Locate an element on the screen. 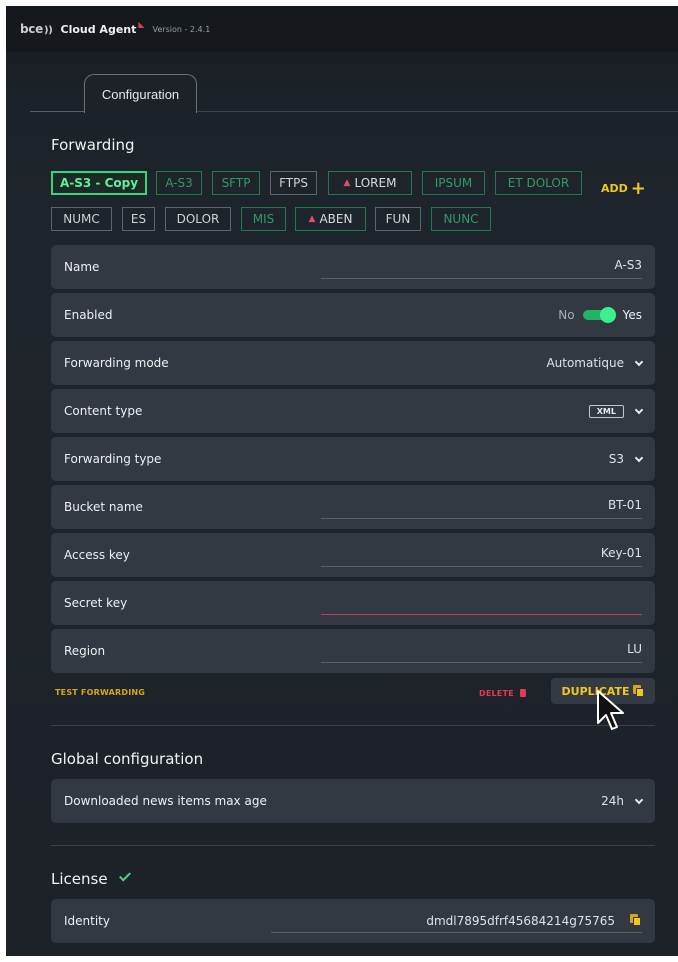  access-key-row: Access key Key-01 is located at coordinates (353, 555).